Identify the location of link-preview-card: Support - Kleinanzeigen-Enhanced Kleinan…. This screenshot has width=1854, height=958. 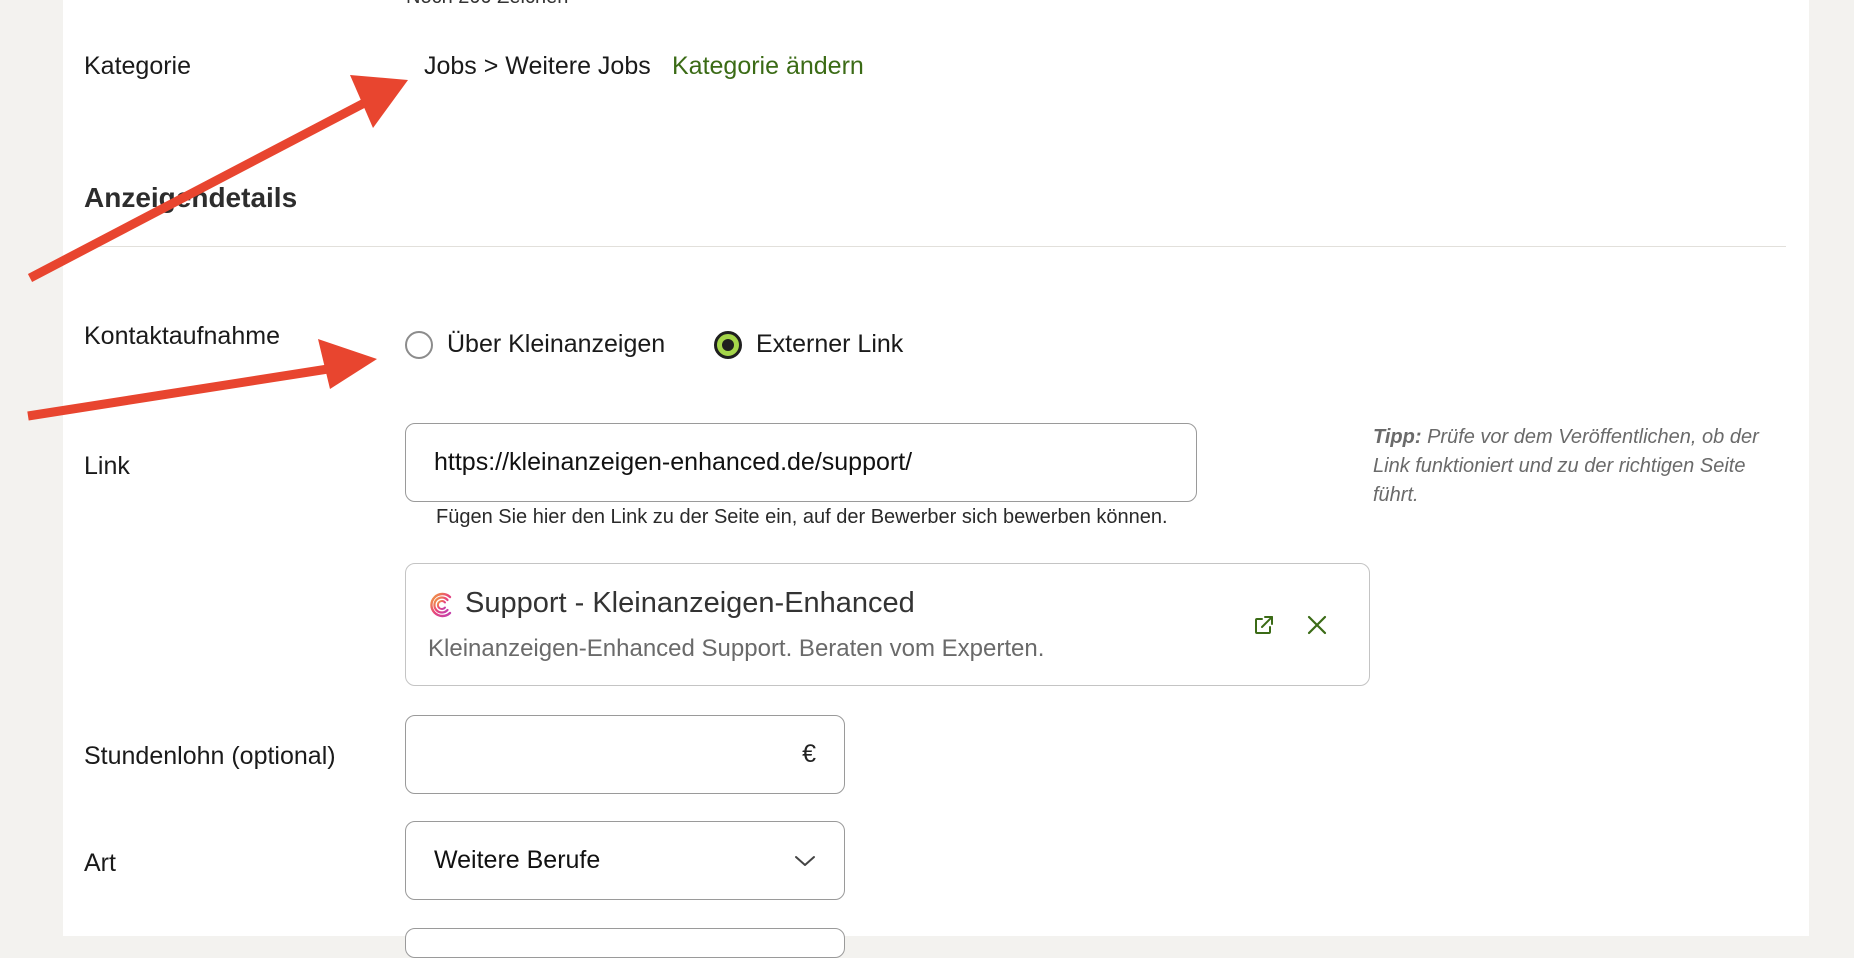
(887, 624).